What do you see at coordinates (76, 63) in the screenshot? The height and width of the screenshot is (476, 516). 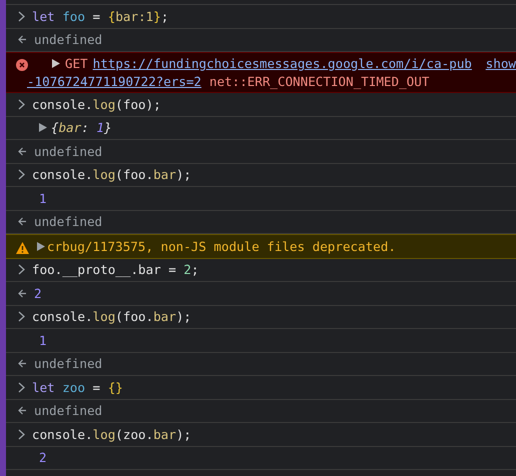 I see `http-method: GET` at bounding box center [76, 63].